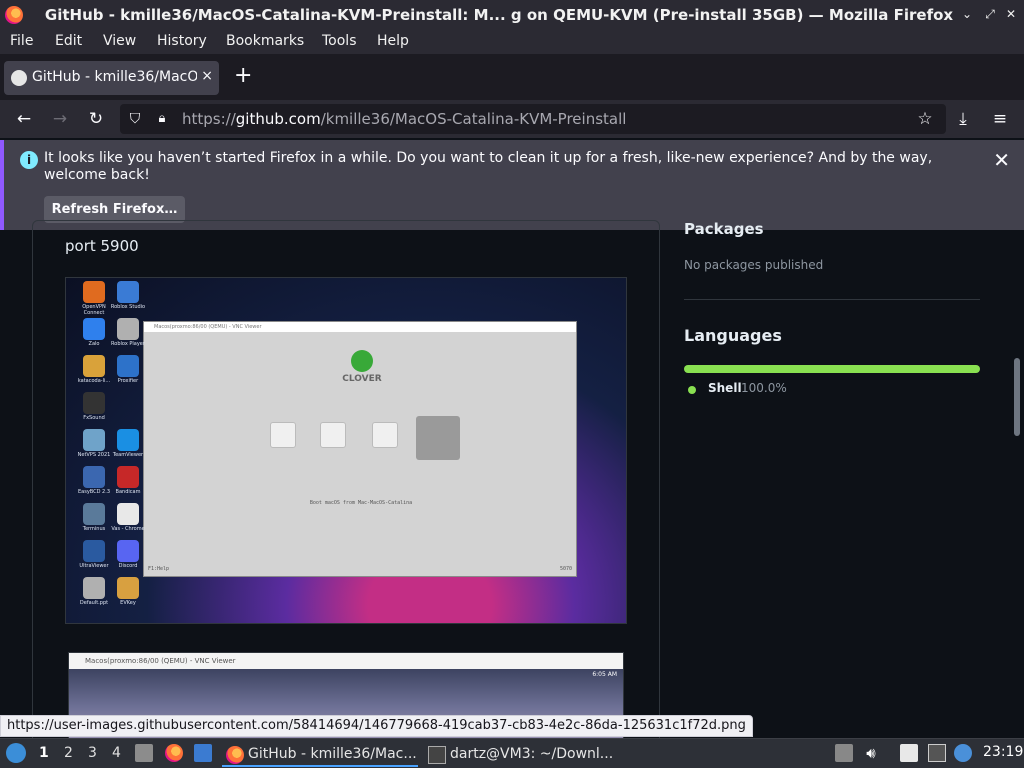 Image resolution: width=1024 pixels, height=768 pixels. What do you see at coordinates (243, 76) in the screenshot?
I see `new-tab-button: +` at bounding box center [243, 76].